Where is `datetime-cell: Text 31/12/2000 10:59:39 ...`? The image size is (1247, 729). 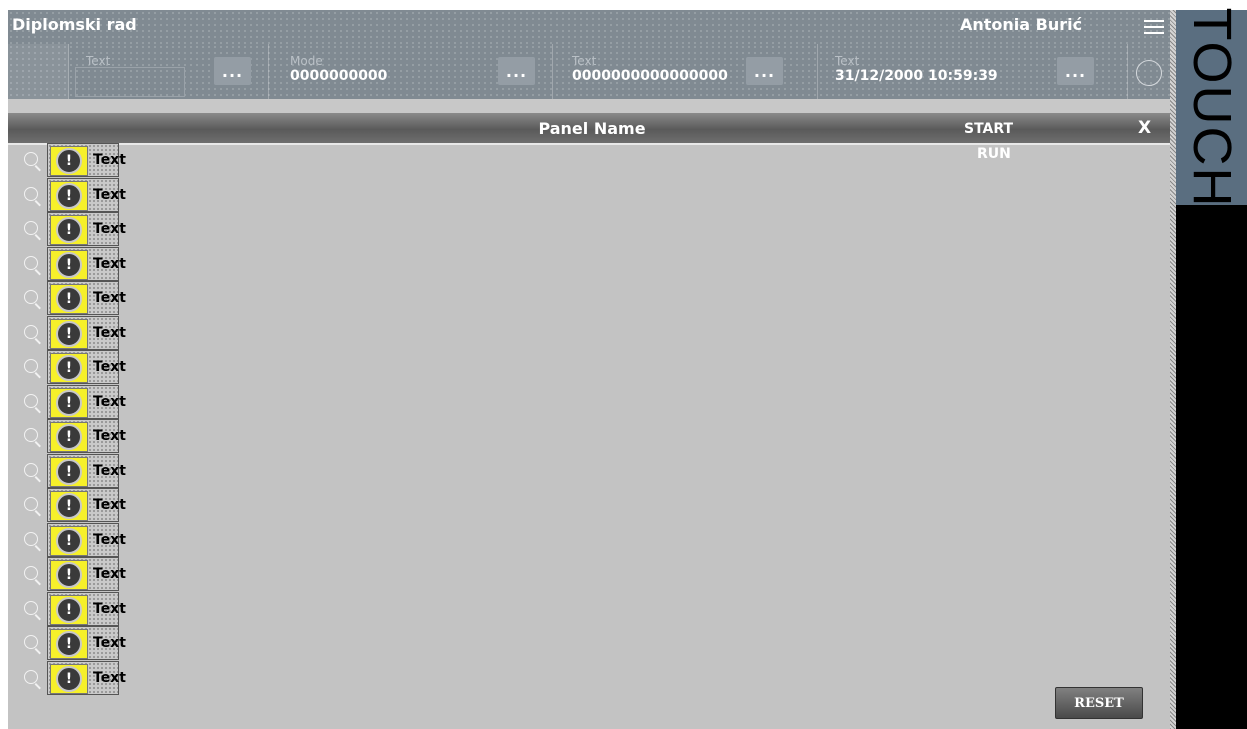 datetime-cell: Text 31/12/2000 10:59:39 ... is located at coordinates (972, 71).